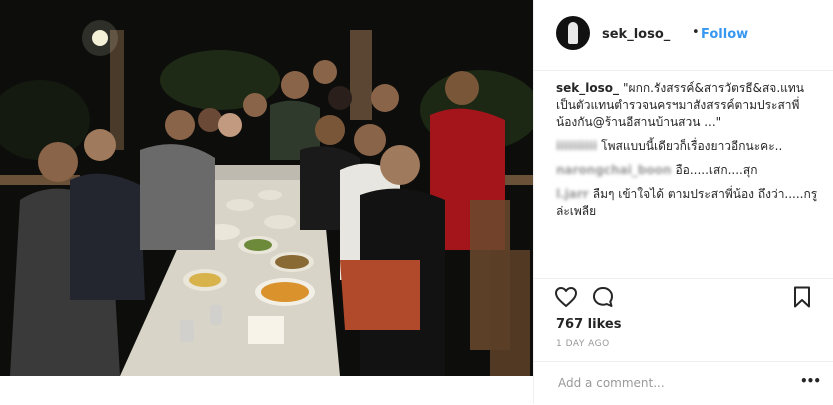 The image size is (833, 405). What do you see at coordinates (583, 344) in the screenshot?
I see `post-timestamp: 1 DAY AGO` at bounding box center [583, 344].